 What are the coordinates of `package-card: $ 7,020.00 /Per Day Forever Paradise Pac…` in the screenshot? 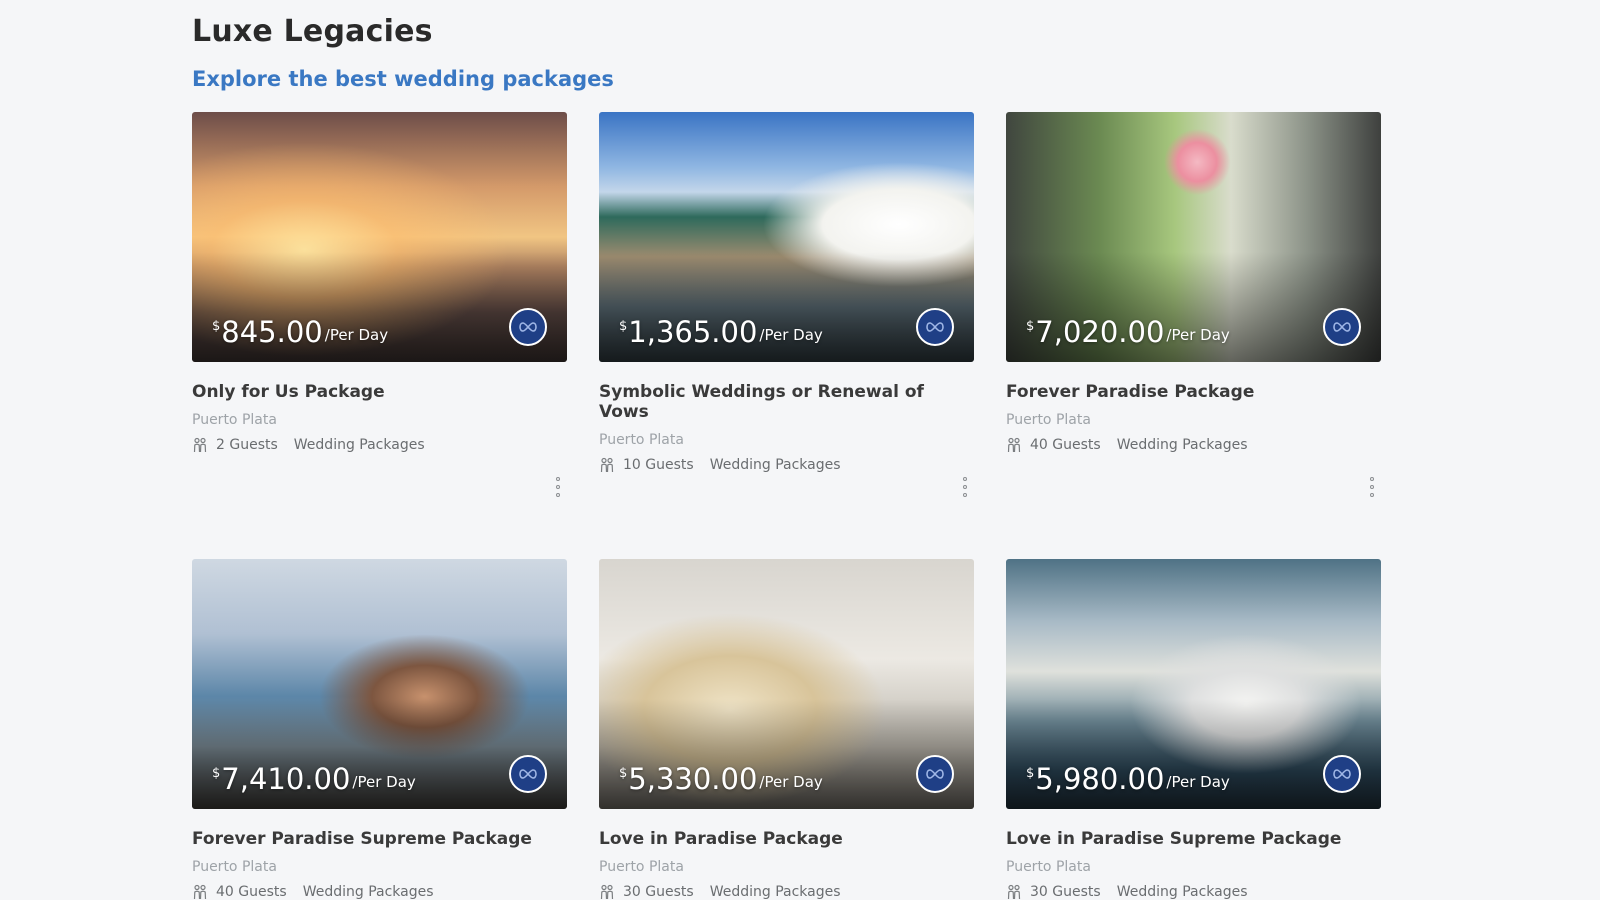 It's located at (1193, 304).